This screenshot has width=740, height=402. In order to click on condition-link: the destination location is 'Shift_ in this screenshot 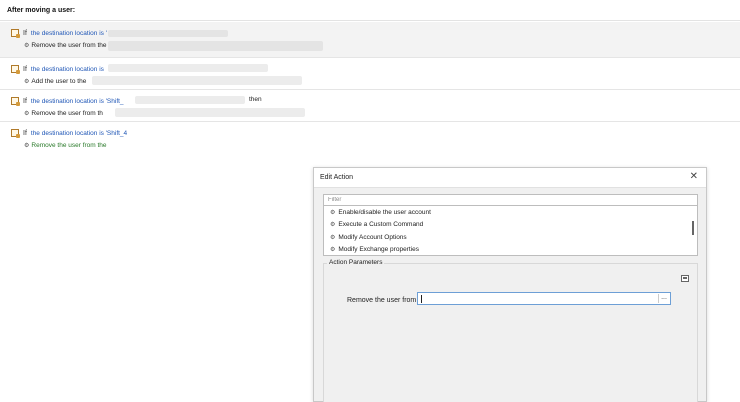, I will do `click(77, 101)`.